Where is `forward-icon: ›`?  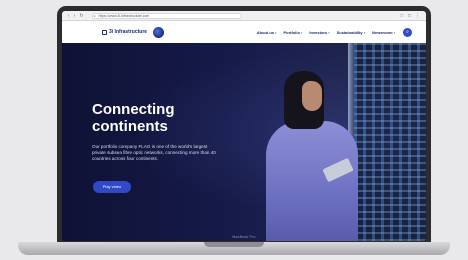 forward-icon: › is located at coordinates (75, 16).